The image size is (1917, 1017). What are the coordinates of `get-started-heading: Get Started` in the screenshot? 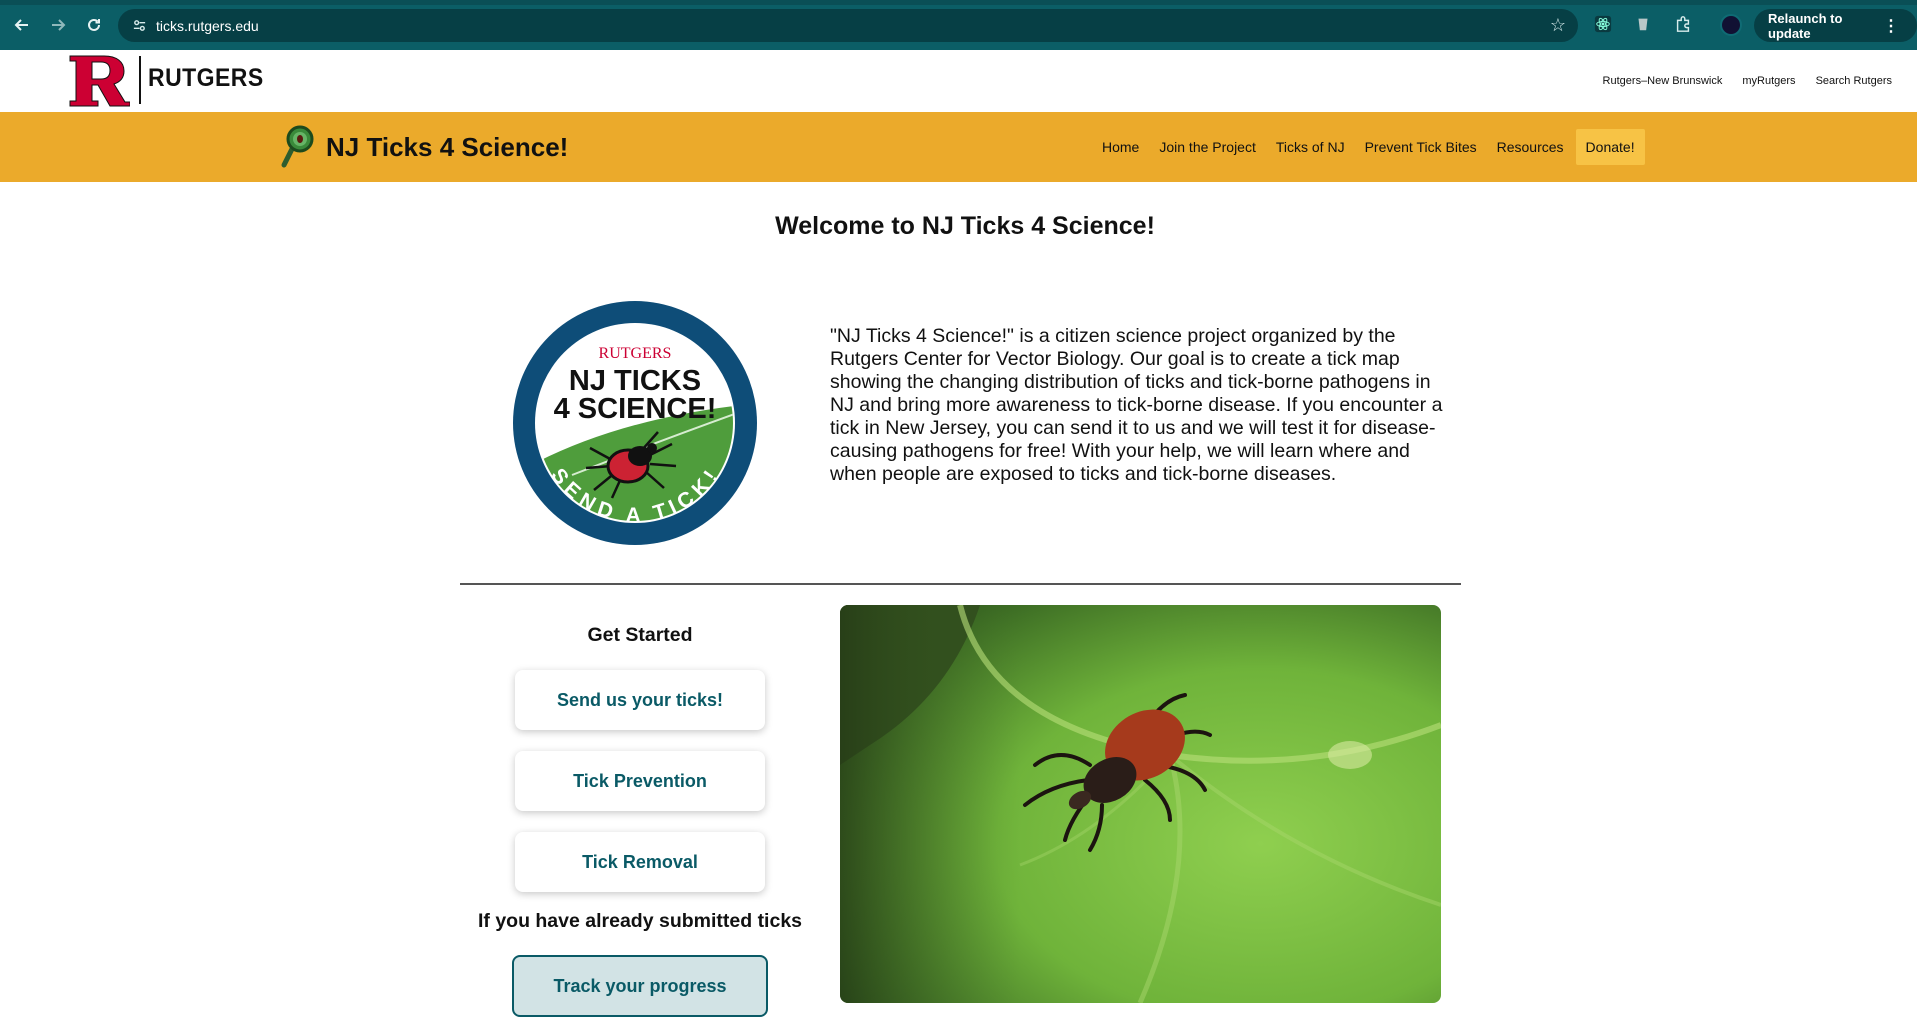 It's located at (640, 635).